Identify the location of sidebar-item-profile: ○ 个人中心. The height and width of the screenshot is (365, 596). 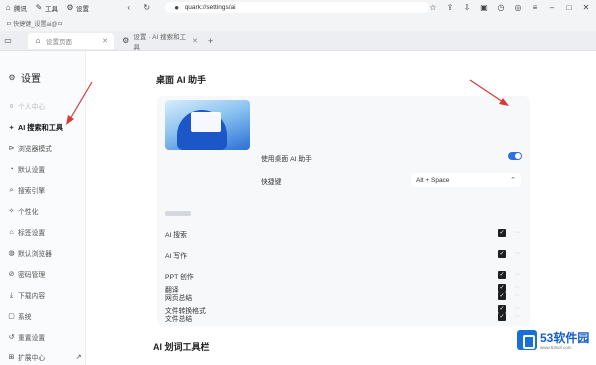
(45, 106).